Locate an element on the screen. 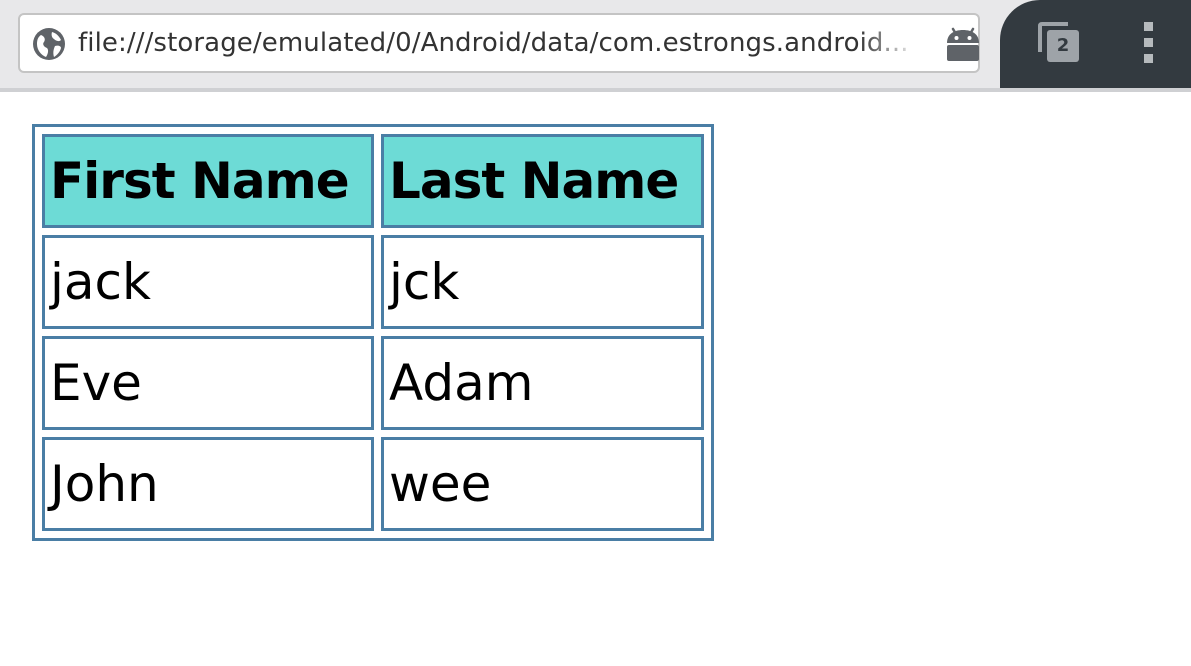 This screenshot has height=666, width=1191. table-row: John wee is located at coordinates (373, 484).